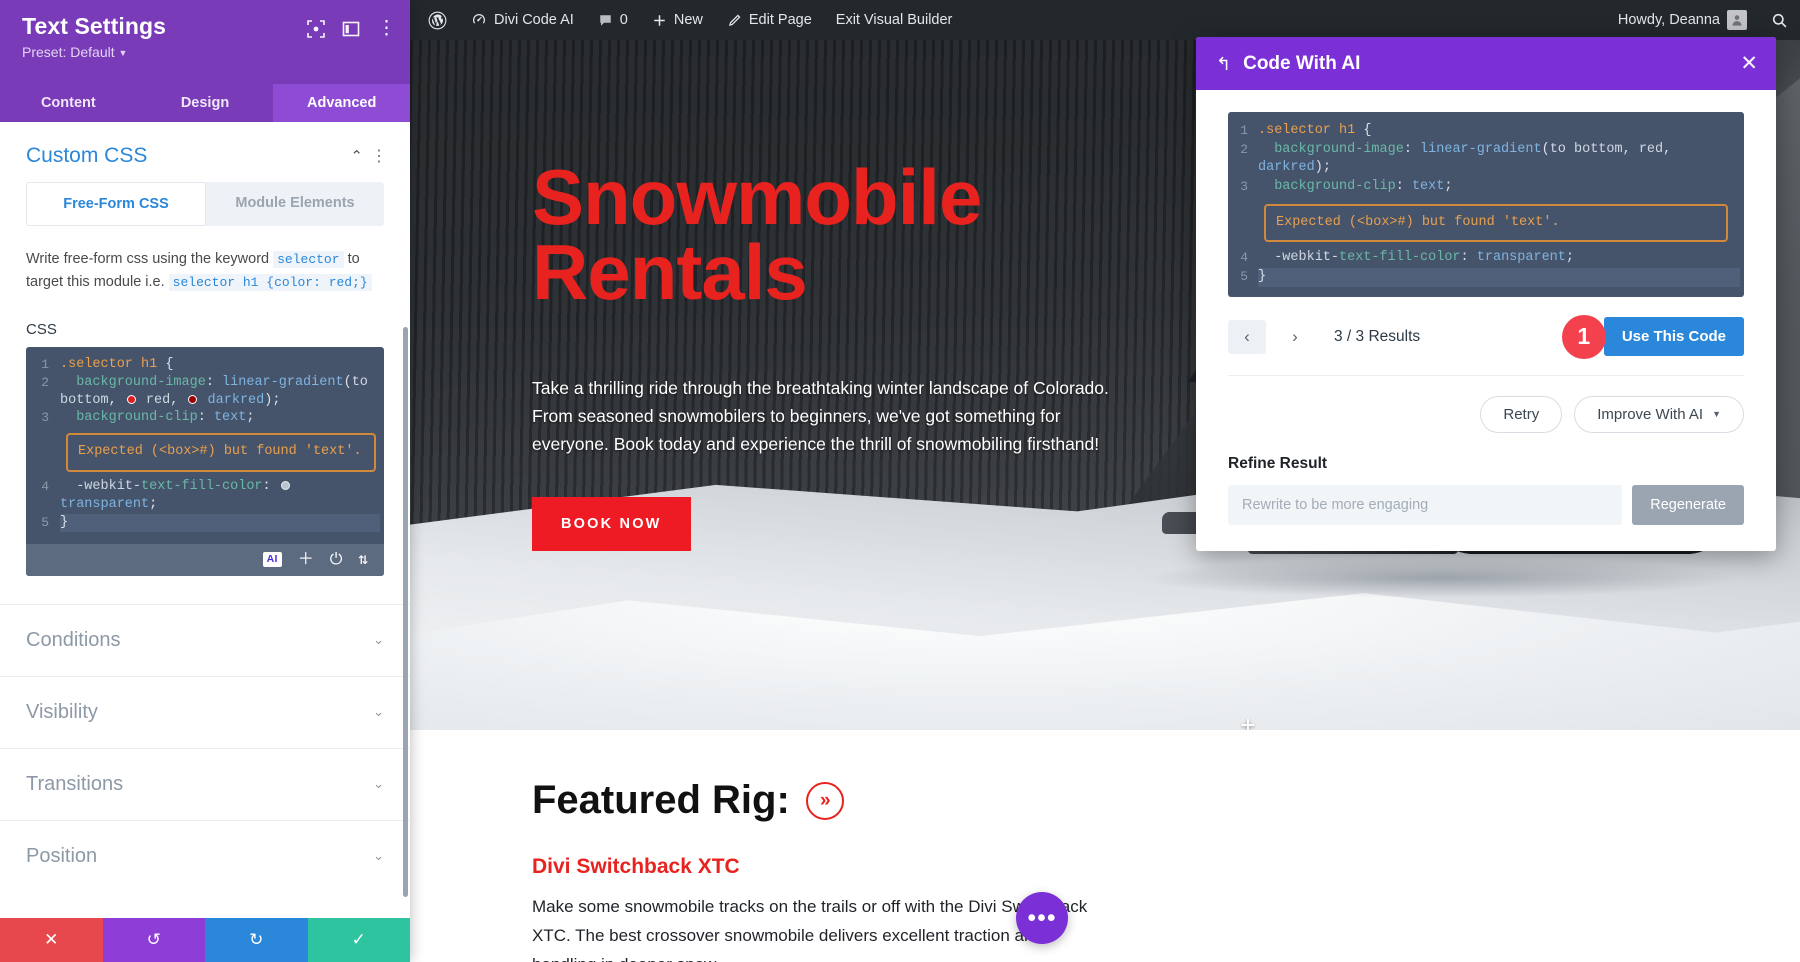 The image size is (1800, 962). I want to click on retry-button: Retry, so click(1521, 414).